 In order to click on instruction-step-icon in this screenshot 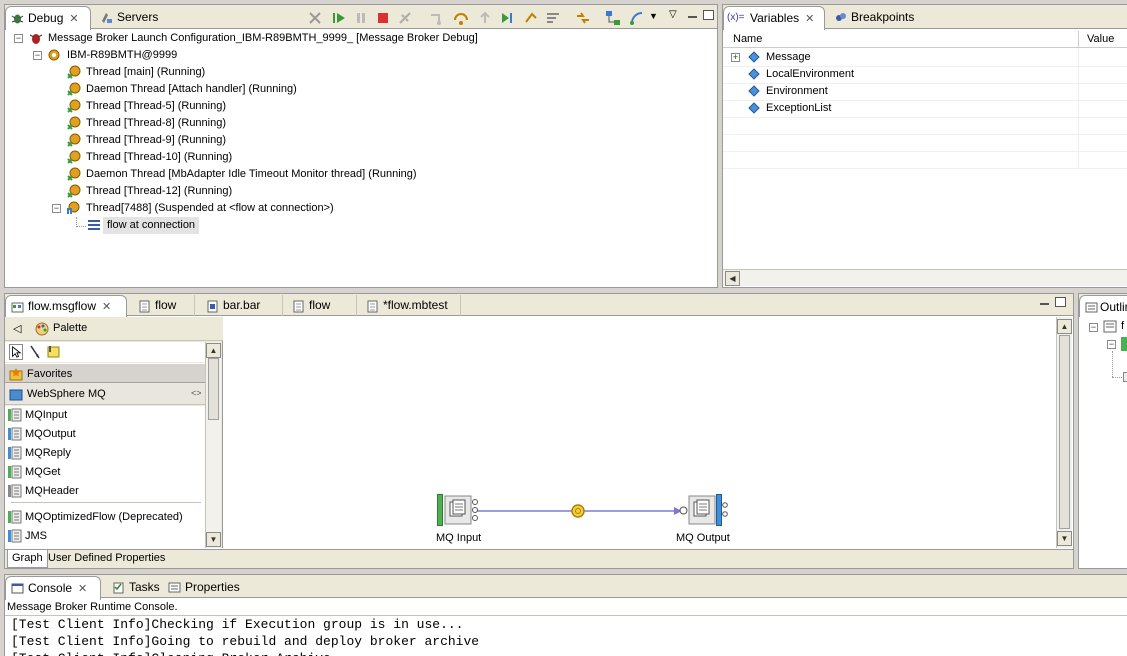, I will do `click(583, 18)`.